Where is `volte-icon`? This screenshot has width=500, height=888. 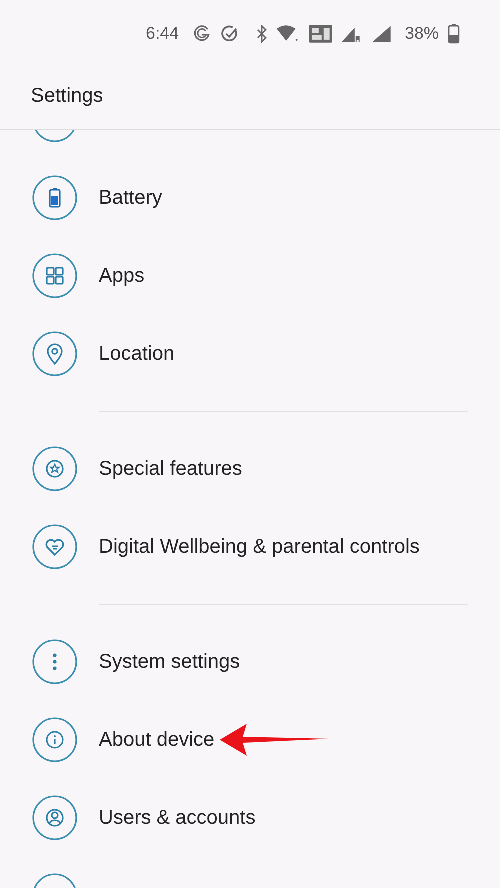 volte-icon is located at coordinates (320, 34).